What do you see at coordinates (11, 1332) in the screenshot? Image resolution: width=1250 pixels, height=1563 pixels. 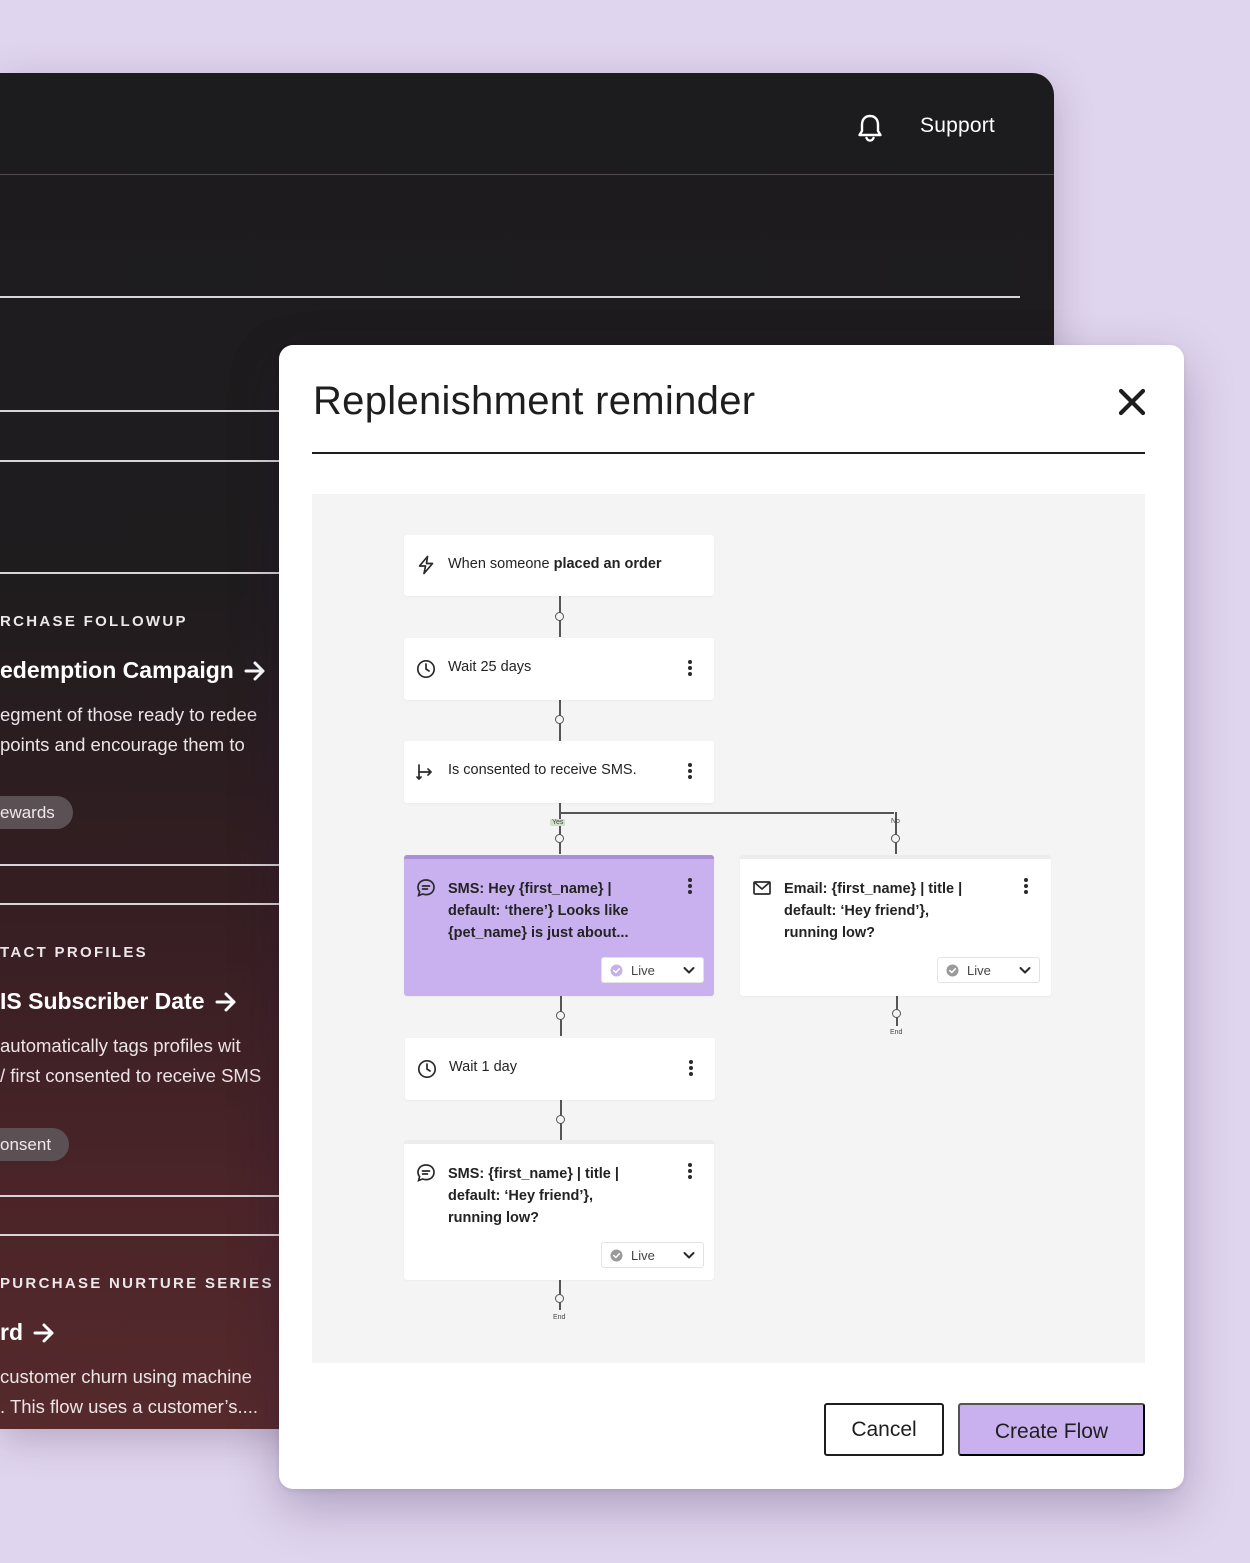 I see `card-title-text: rd` at bounding box center [11, 1332].